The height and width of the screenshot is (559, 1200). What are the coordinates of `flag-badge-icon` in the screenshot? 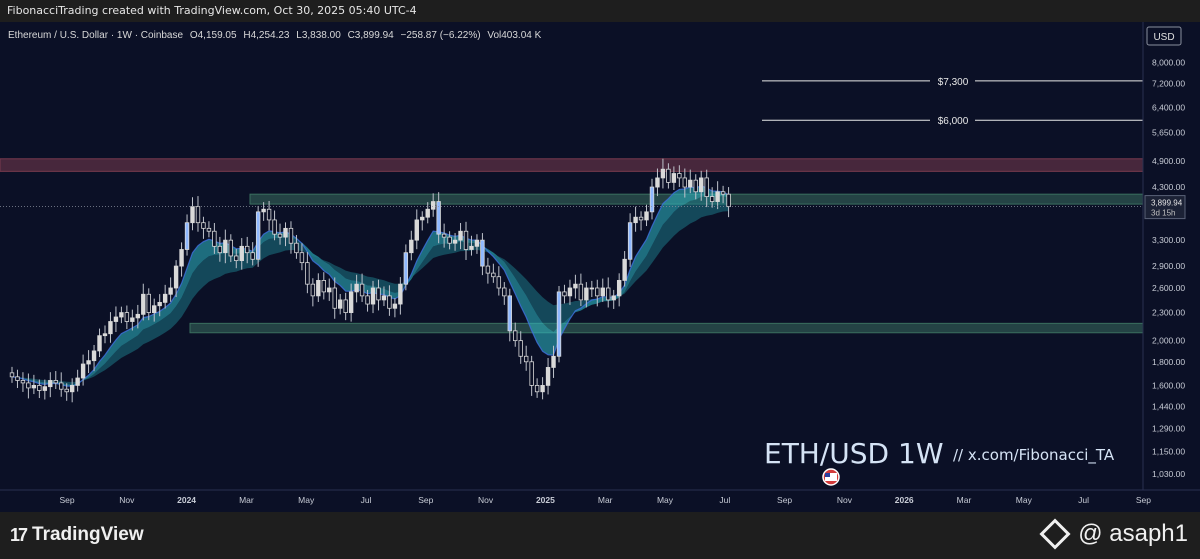 It's located at (831, 477).